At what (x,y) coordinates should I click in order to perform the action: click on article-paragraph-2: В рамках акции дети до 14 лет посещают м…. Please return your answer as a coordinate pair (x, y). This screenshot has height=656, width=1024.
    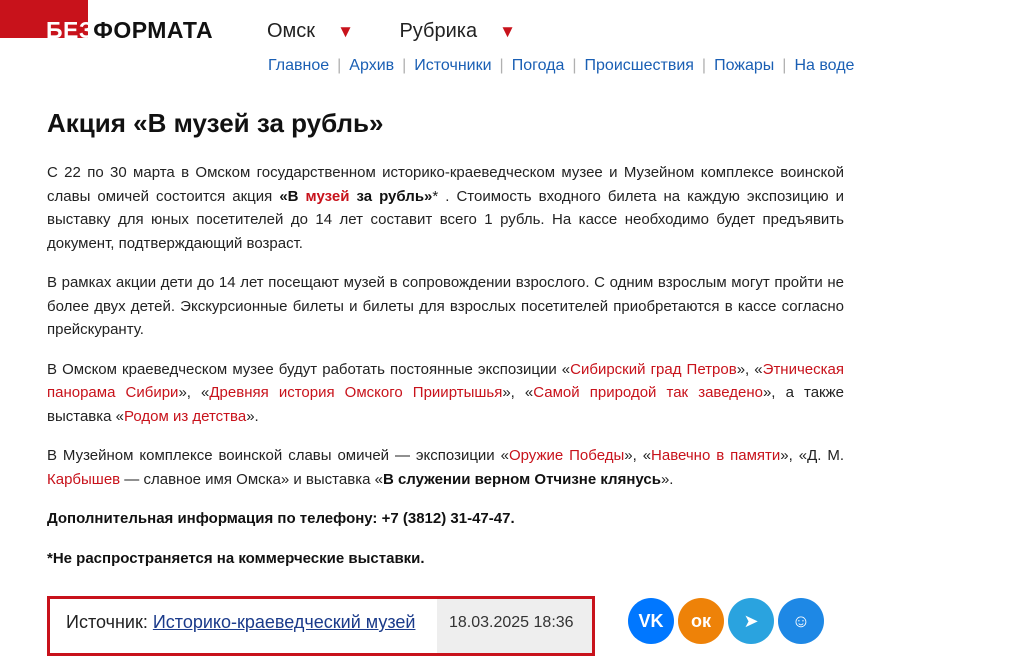
    Looking at the image, I should click on (445, 306).